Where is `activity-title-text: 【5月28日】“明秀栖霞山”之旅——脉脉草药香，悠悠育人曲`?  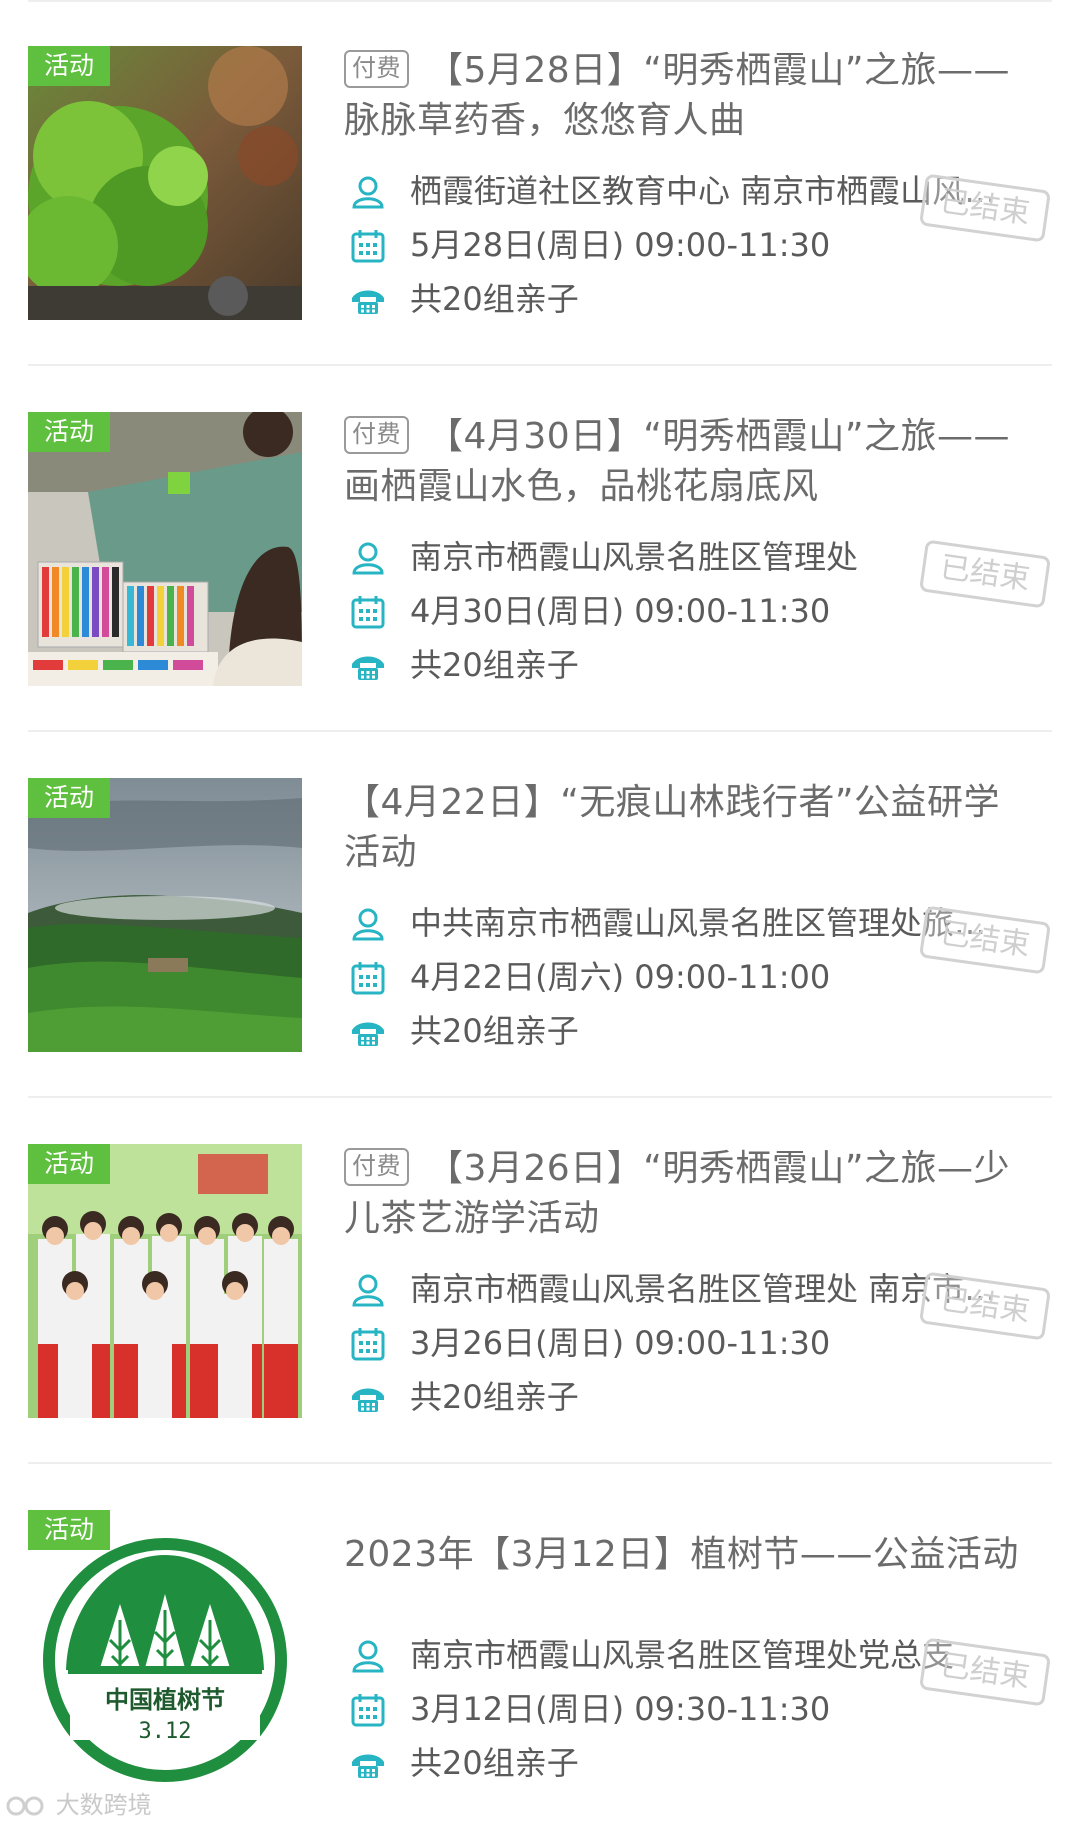 activity-title-text: 【5月28日】“明秀栖霞山”之旅——脉脉草药香，悠悠育人曲 is located at coordinates (677, 95).